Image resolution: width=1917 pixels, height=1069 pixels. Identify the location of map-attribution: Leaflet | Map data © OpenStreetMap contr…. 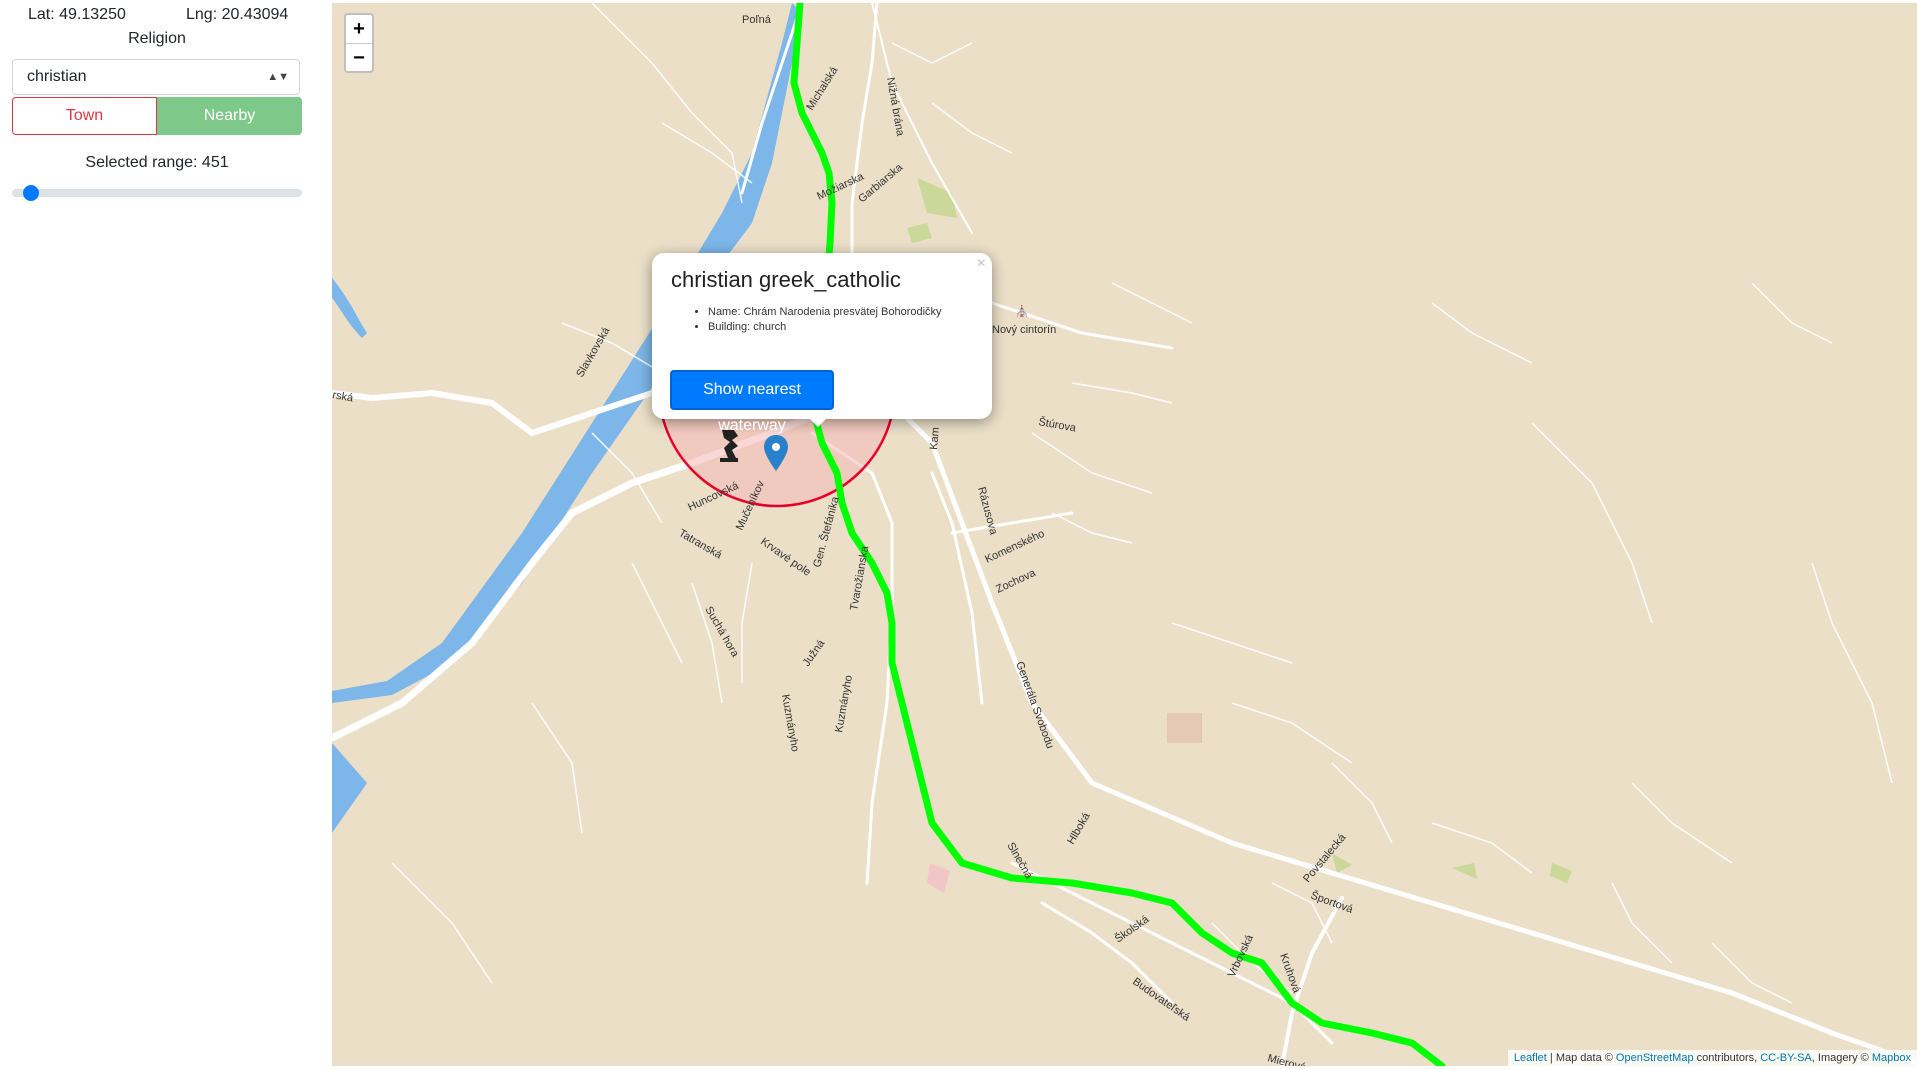
(1712, 1058).